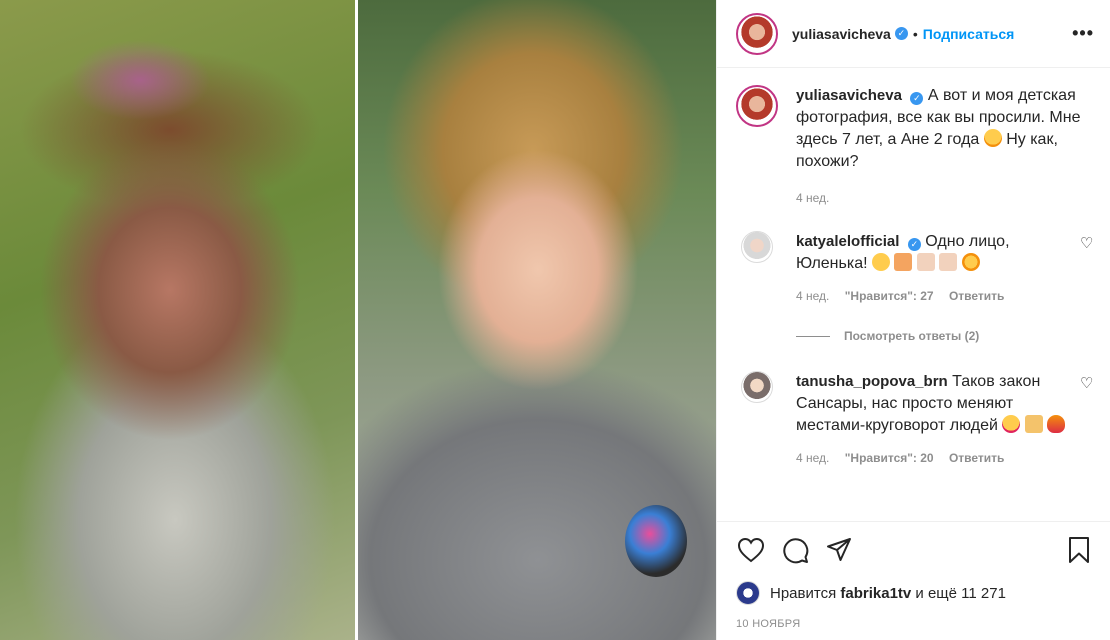 This screenshot has width=1110, height=640. I want to click on action-icons, so click(915, 550).